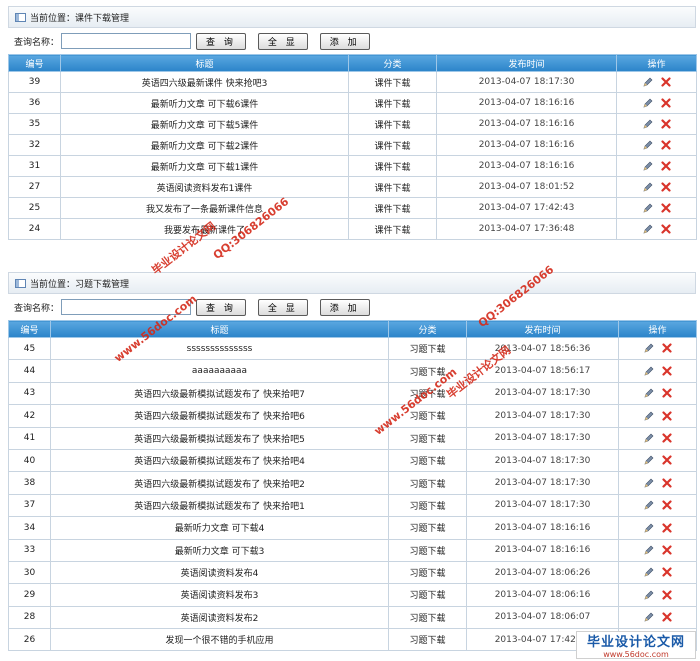 This screenshot has width=700, height=661. I want to click on table-header: 编号 标题 分类 发布时间 操作, so click(352, 329).